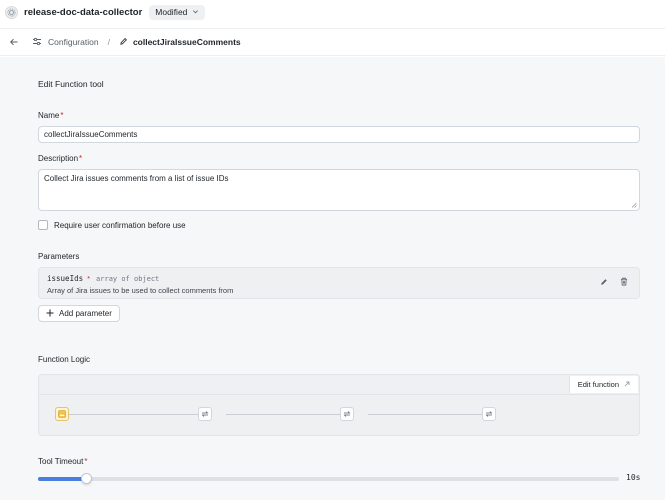 The width and height of the screenshot is (665, 500). I want to click on resize-grip-icon, so click(634, 205).